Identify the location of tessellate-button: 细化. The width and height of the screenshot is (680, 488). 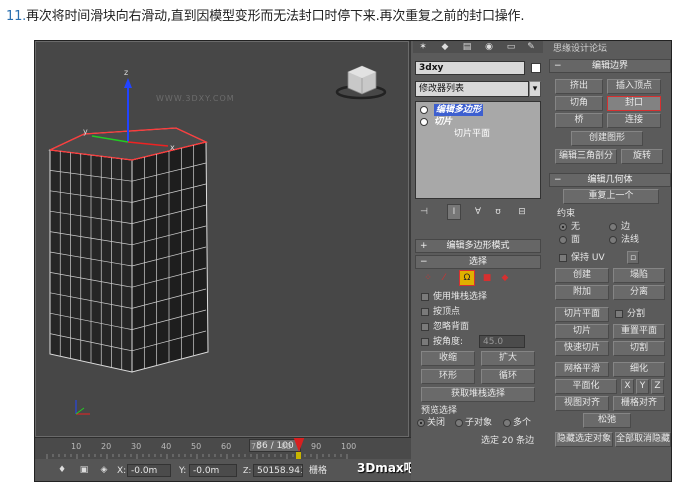
(639, 369).